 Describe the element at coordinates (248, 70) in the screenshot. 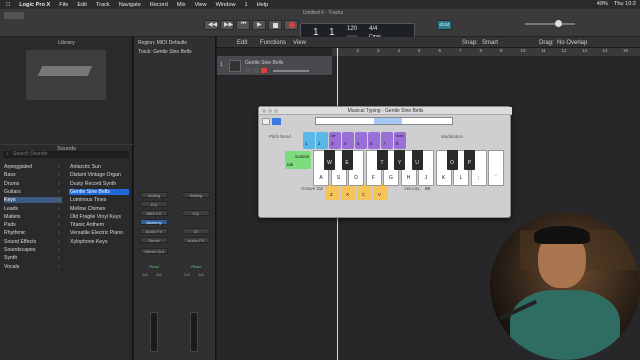

I see `mute-button` at that location.